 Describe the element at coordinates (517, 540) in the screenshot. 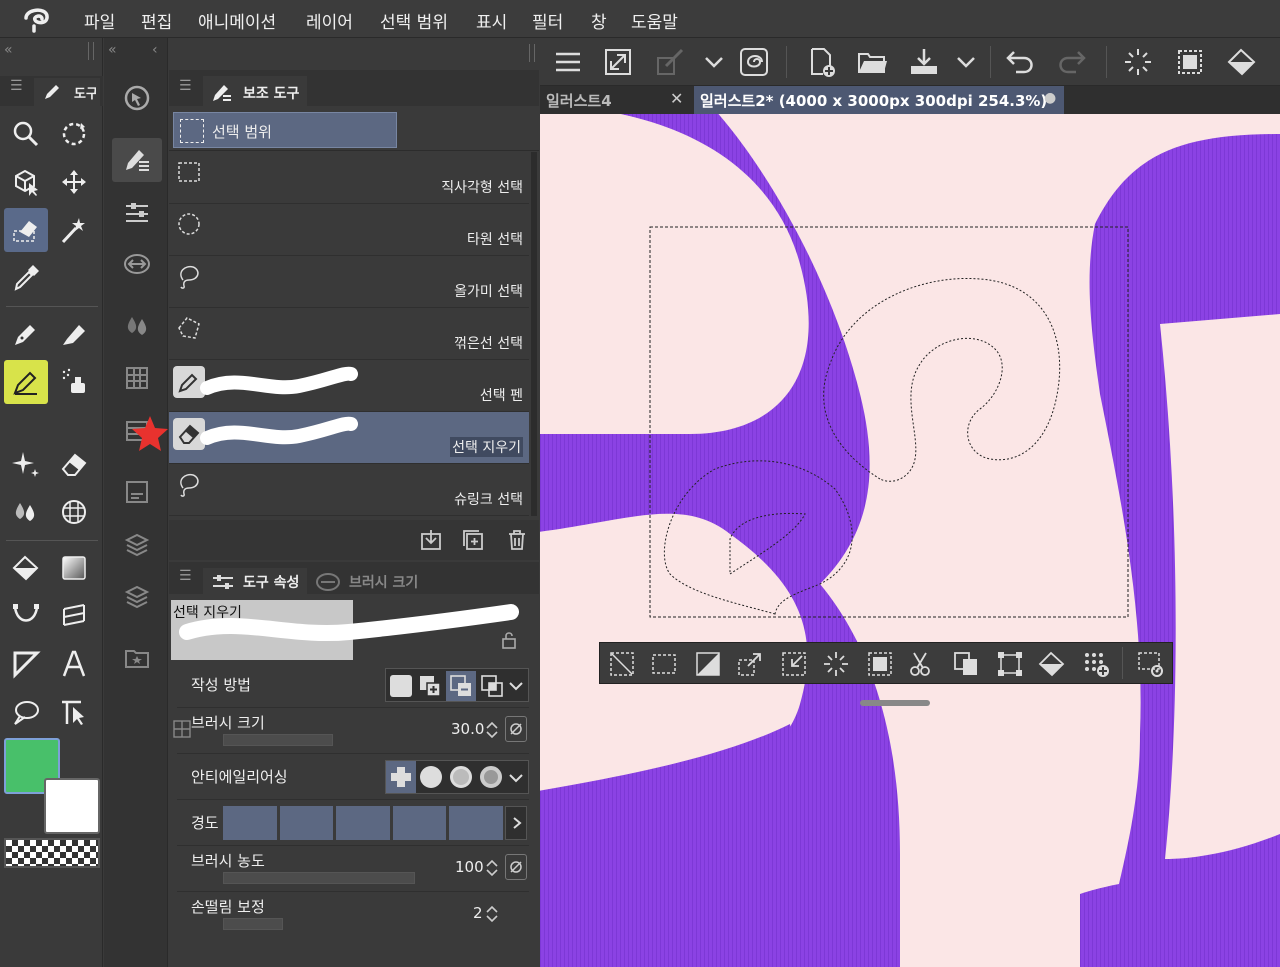

I see `trash-icon` at that location.